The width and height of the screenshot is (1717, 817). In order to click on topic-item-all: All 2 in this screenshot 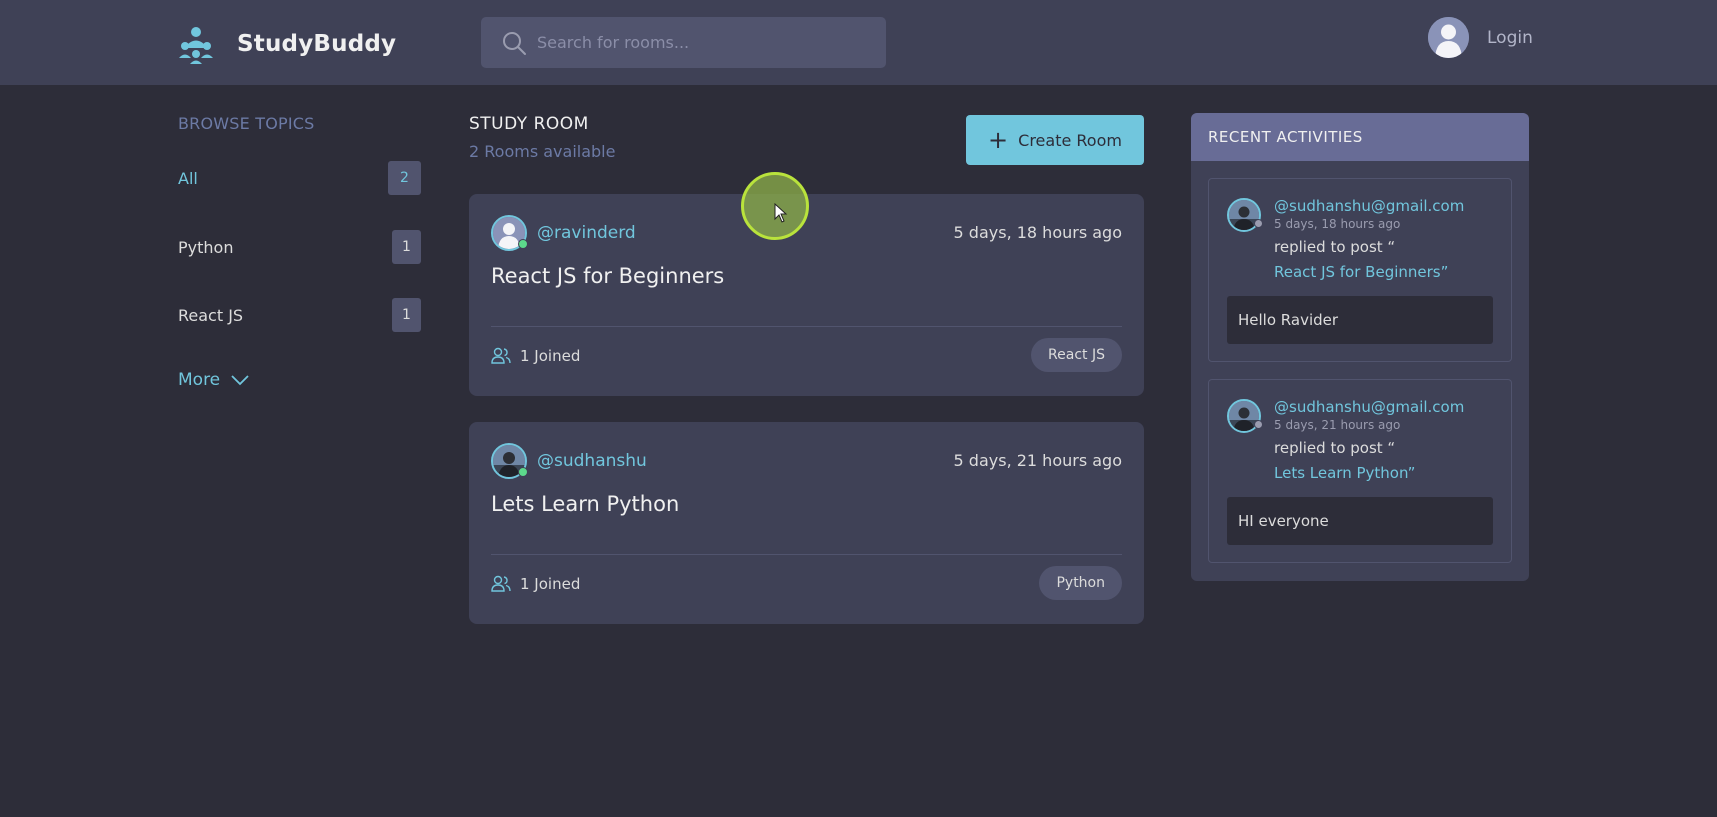, I will do `click(299, 178)`.